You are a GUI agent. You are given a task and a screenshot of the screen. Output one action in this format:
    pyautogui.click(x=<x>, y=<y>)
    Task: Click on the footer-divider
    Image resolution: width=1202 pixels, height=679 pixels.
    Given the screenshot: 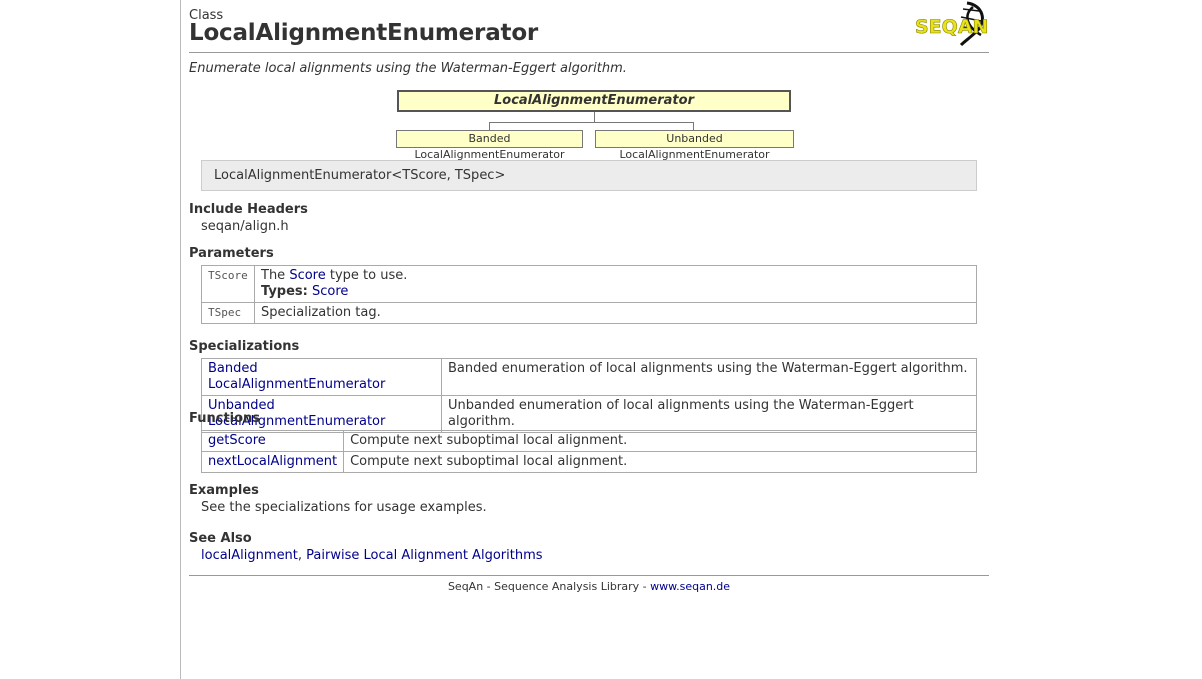 What is the action you would take?
    pyautogui.click(x=589, y=575)
    